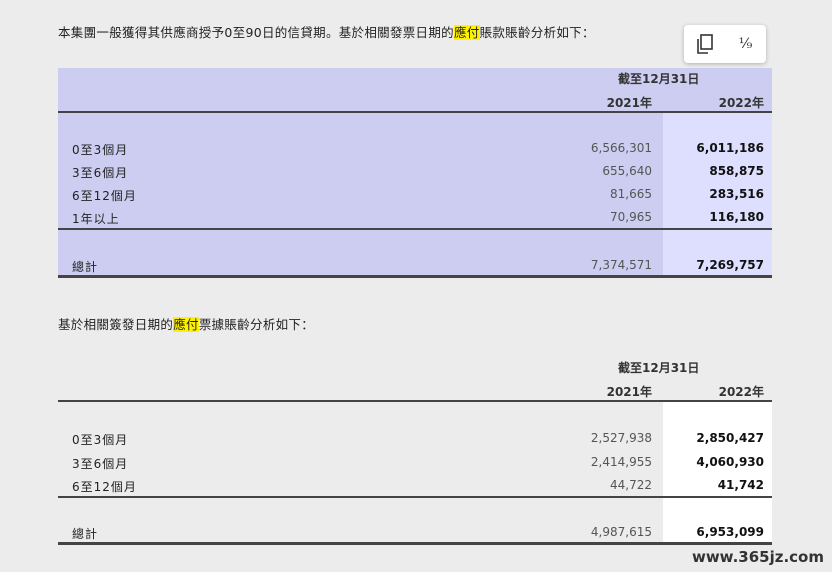 This screenshot has height=572, width=832. I want to click on total-2022: 6,953,099, so click(730, 532).